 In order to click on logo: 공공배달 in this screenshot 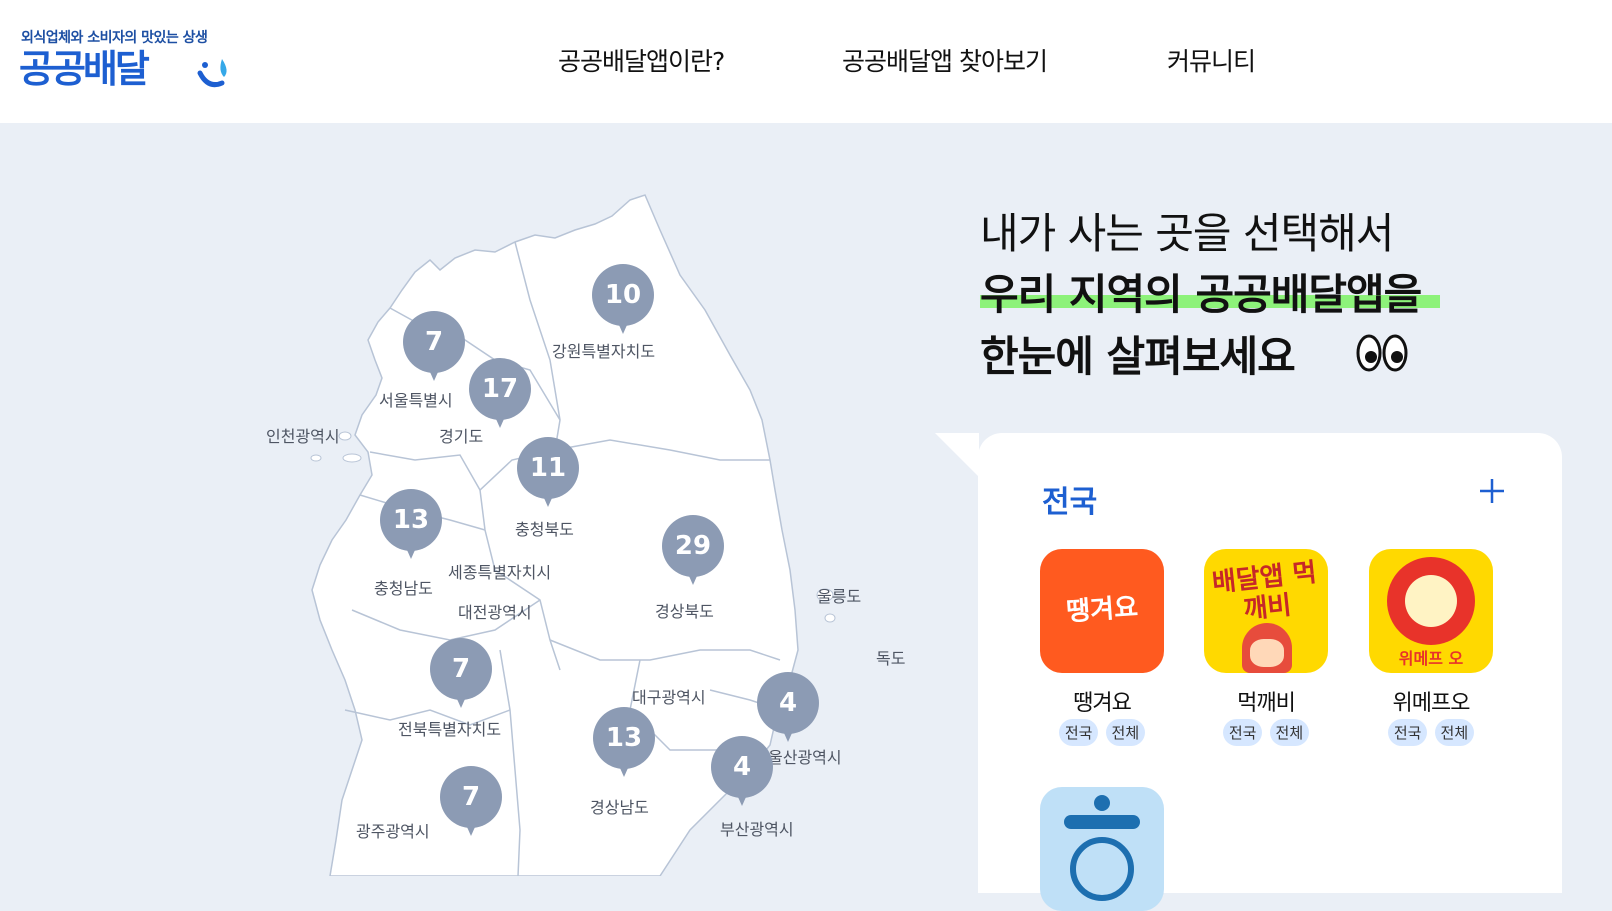, I will do `click(84, 69)`.